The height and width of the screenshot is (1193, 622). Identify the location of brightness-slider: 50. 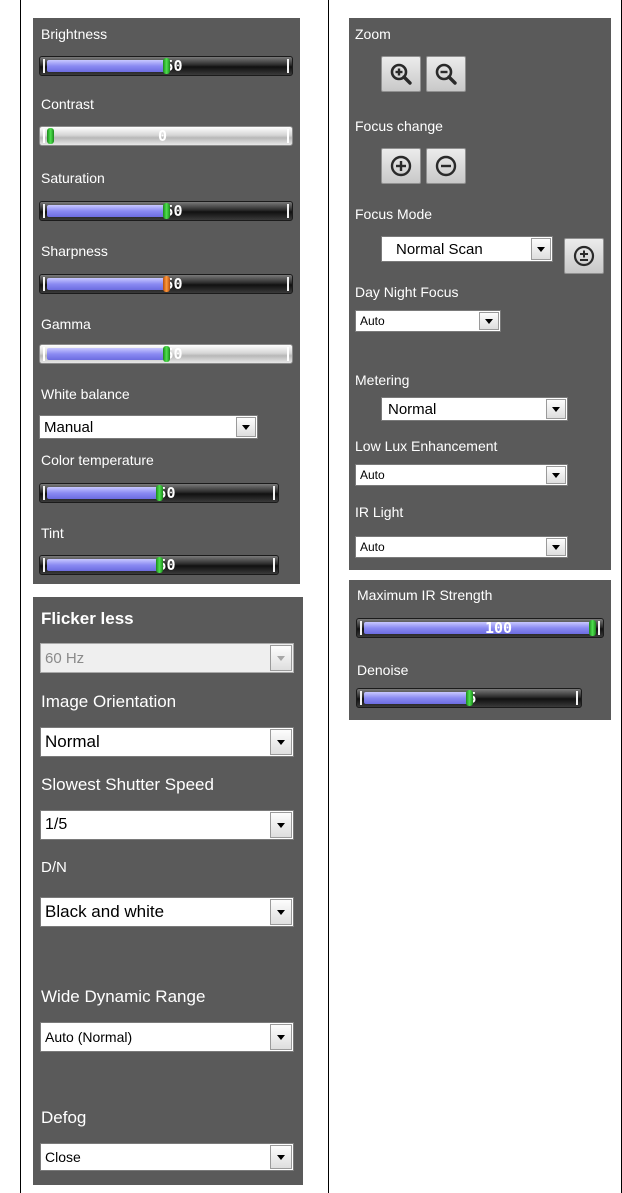
(166, 66).